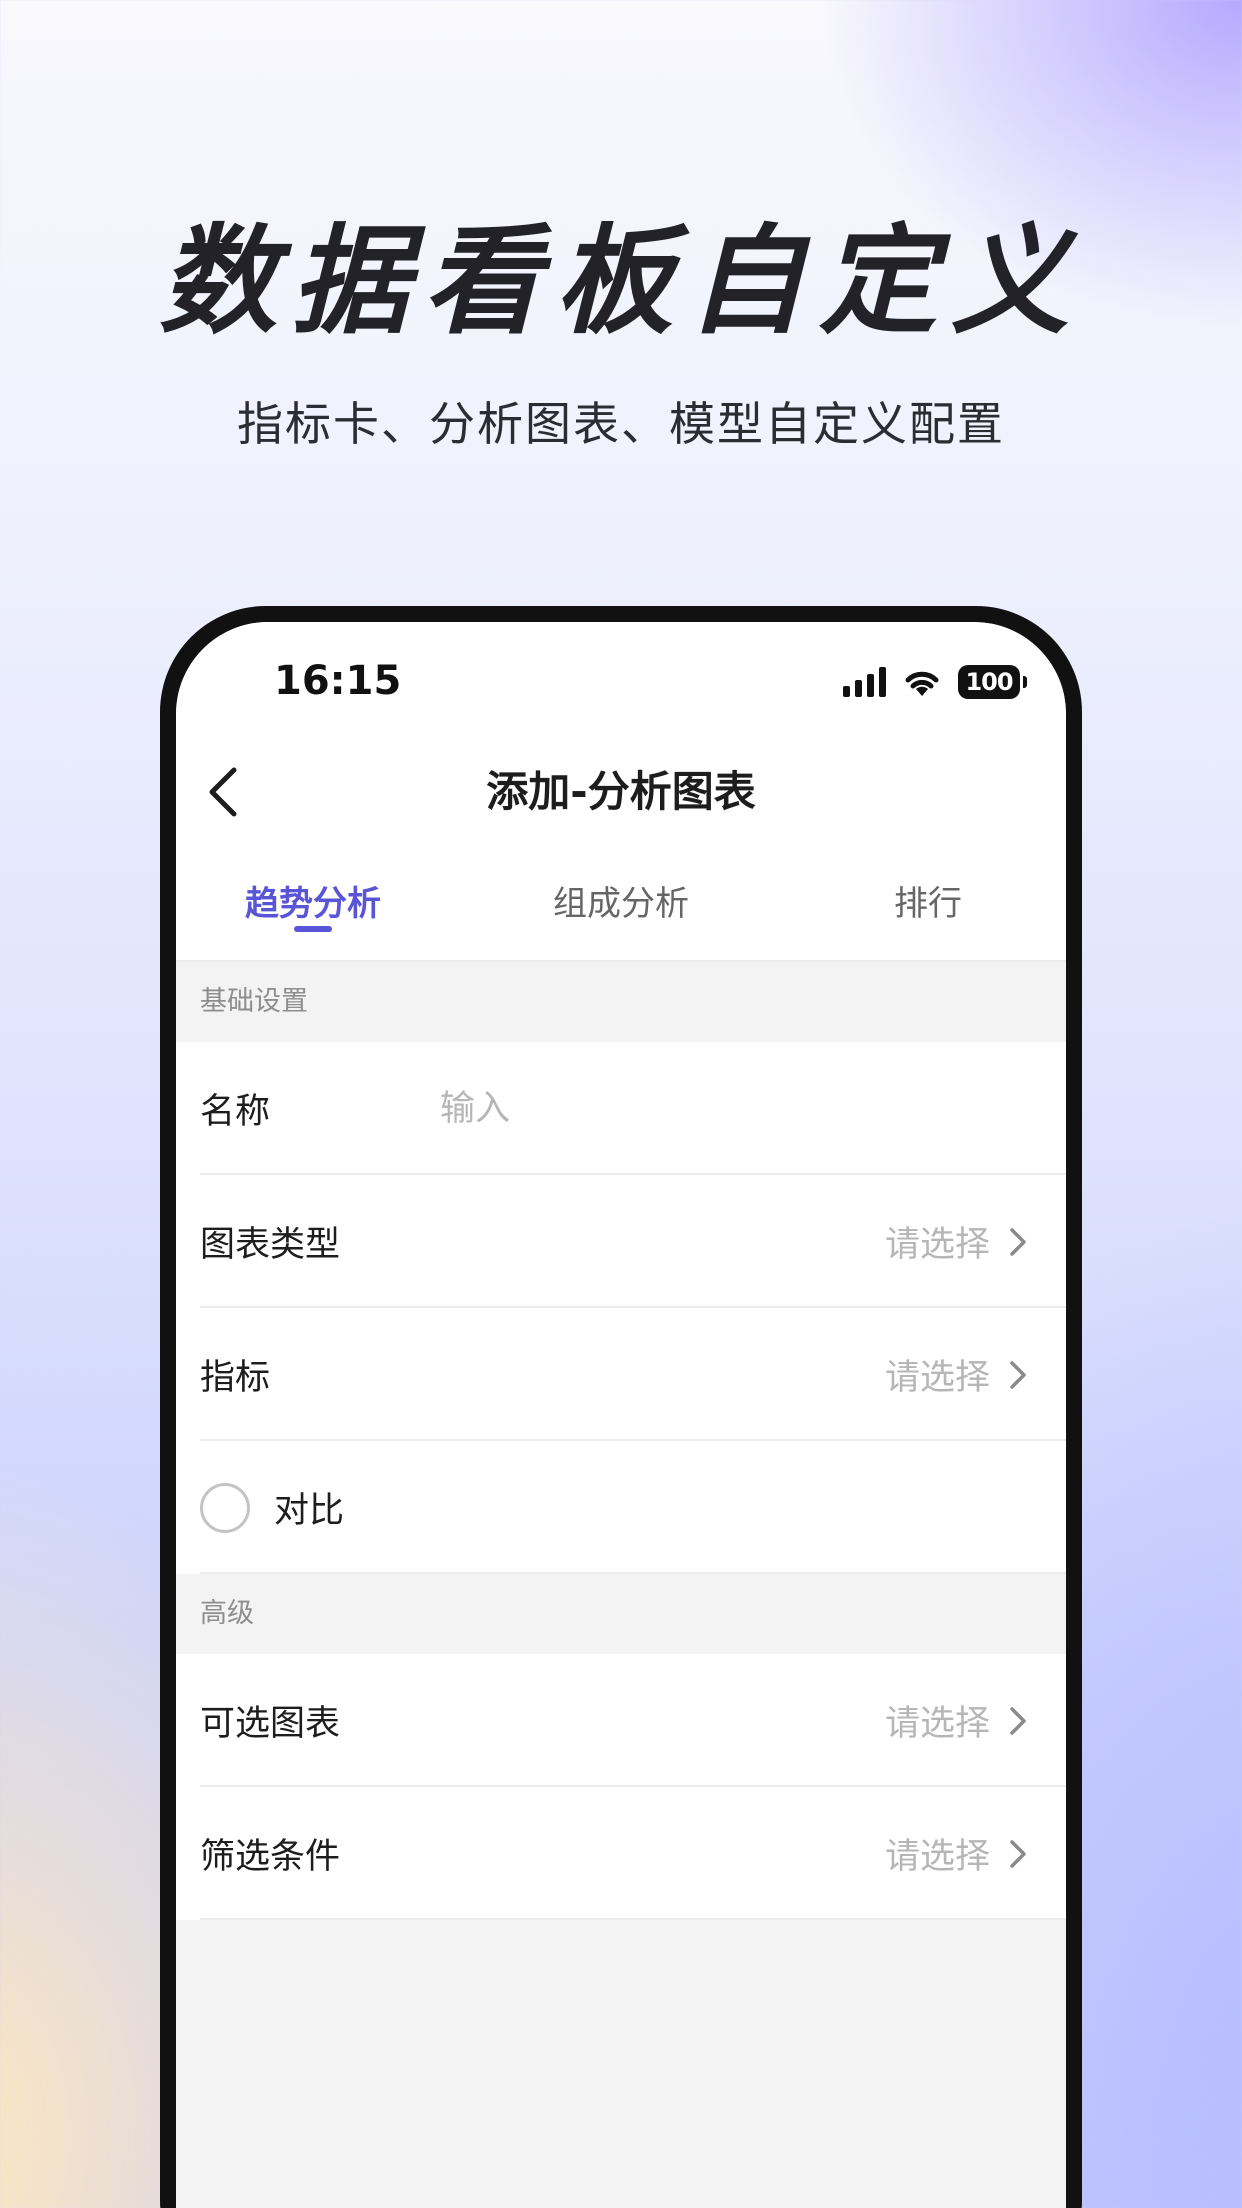 The image size is (1242, 2208). What do you see at coordinates (621, 1614) in the screenshot?
I see `section-header-advanced: 高级` at bounding box center [621, 1614].